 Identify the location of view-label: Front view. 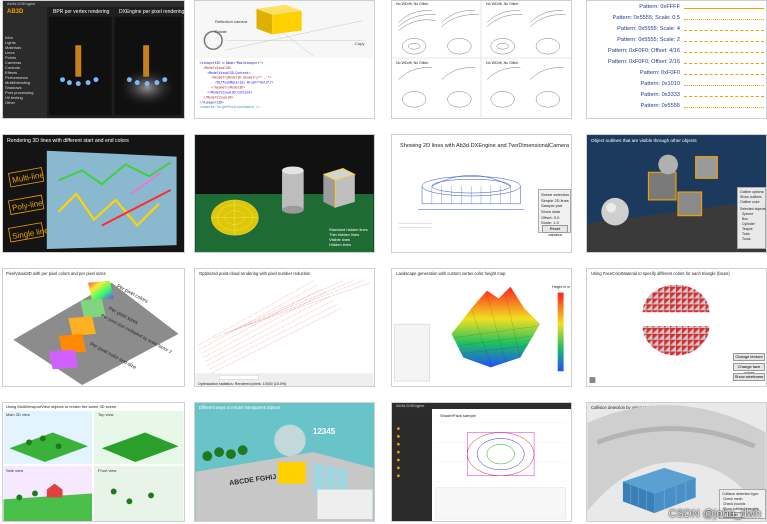
(107, 470).